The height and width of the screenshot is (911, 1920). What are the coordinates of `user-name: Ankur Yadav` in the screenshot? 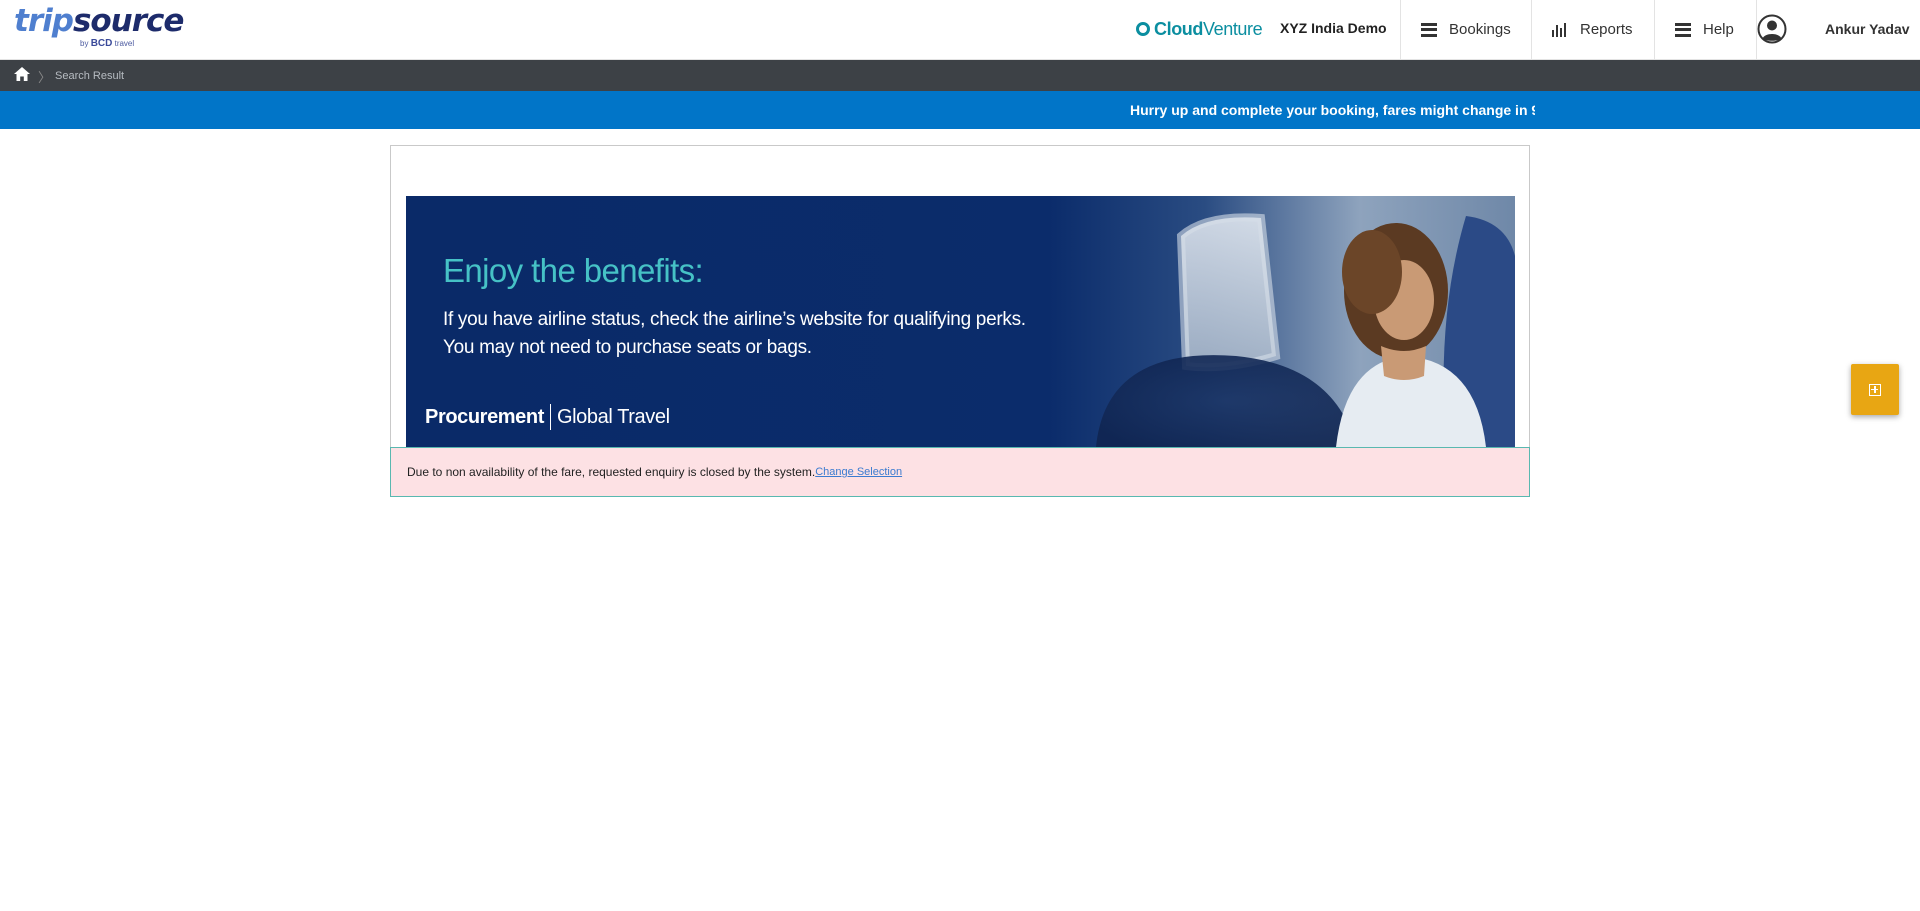 It's located at (1867, 29).